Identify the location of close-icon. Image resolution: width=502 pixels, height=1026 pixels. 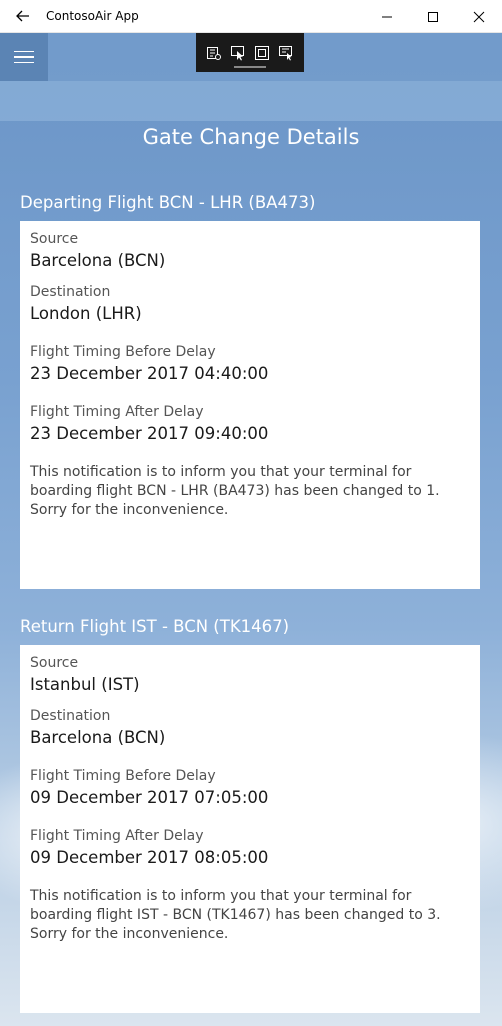
(479, 16).